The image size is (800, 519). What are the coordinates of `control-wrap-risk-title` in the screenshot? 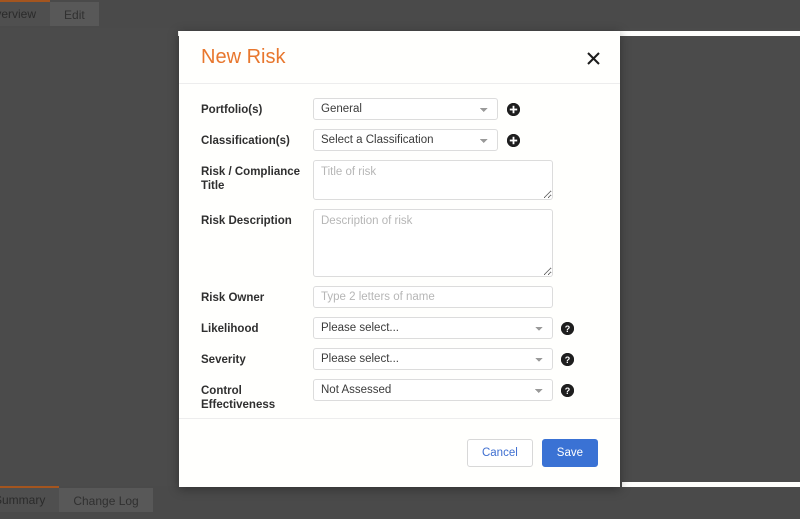 It's located at (455, 180).